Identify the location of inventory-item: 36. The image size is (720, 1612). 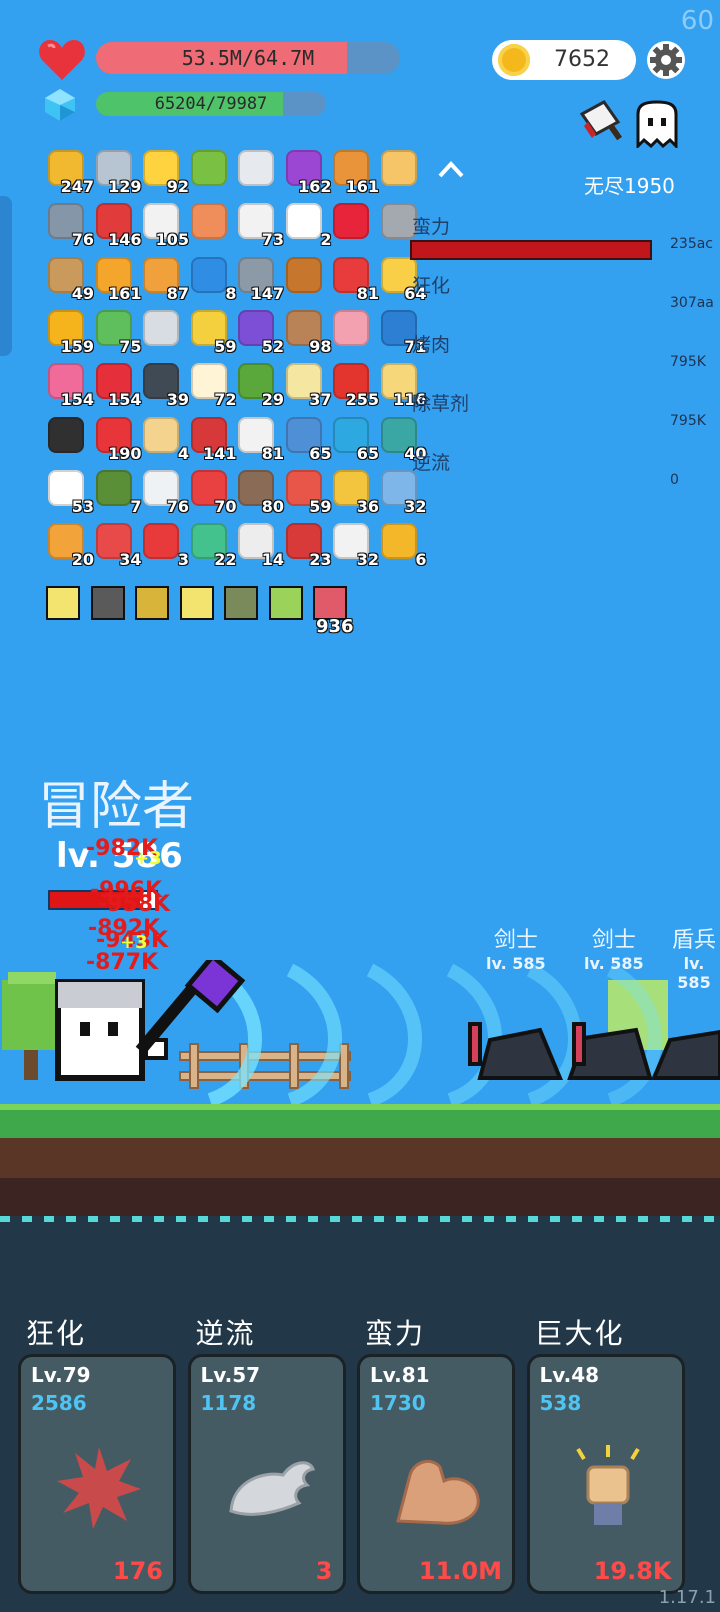
(354, 491).